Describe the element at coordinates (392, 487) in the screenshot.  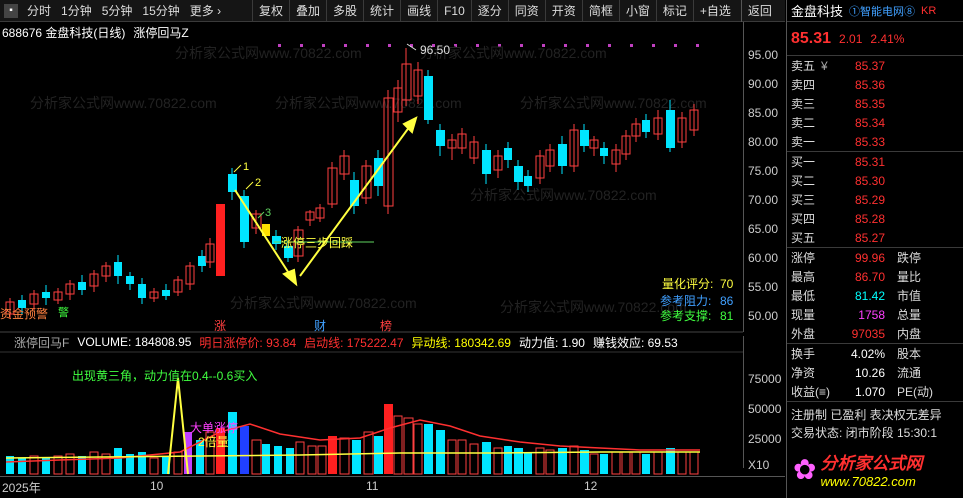
I see `date-axis: 2025年 10 11 12` at that location.